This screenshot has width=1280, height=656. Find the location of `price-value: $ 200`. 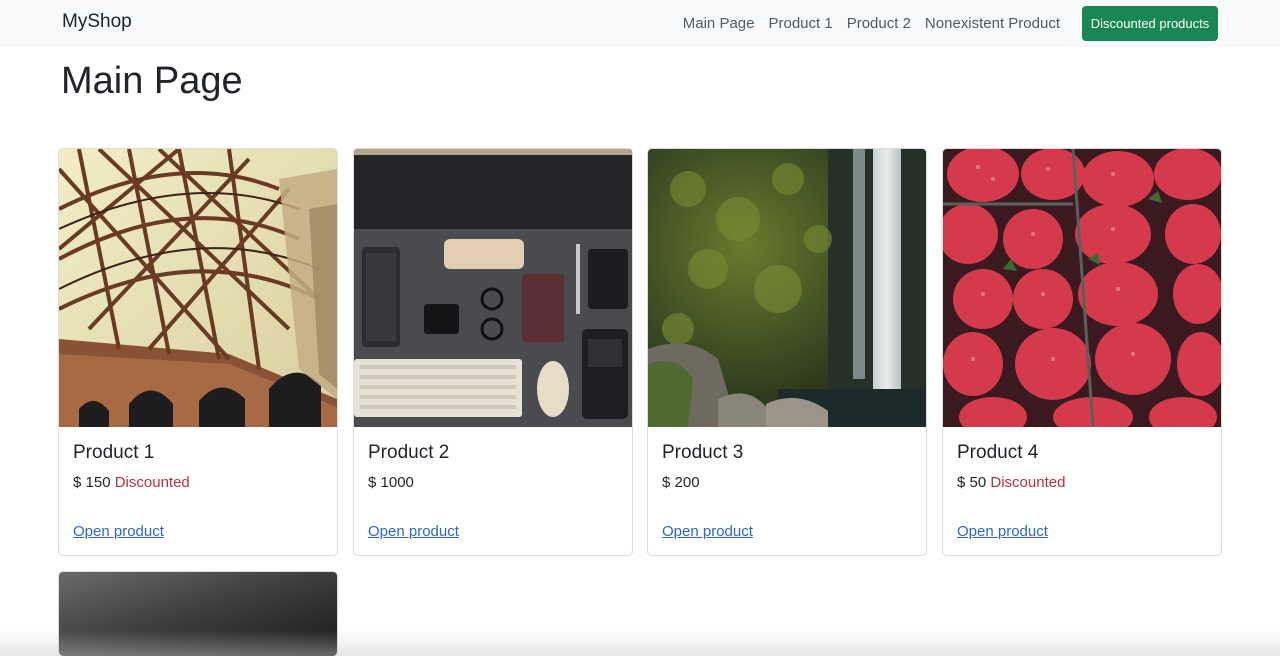

price-value: $ 200 is located at coordinates (681, 482).